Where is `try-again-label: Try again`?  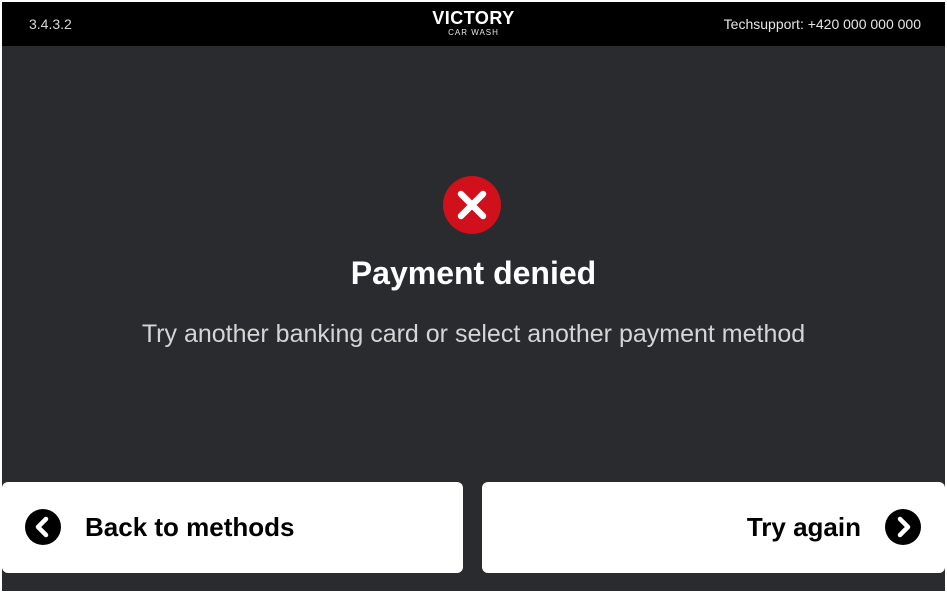 try-again-label: Try again is located at coordinates (803, 527).